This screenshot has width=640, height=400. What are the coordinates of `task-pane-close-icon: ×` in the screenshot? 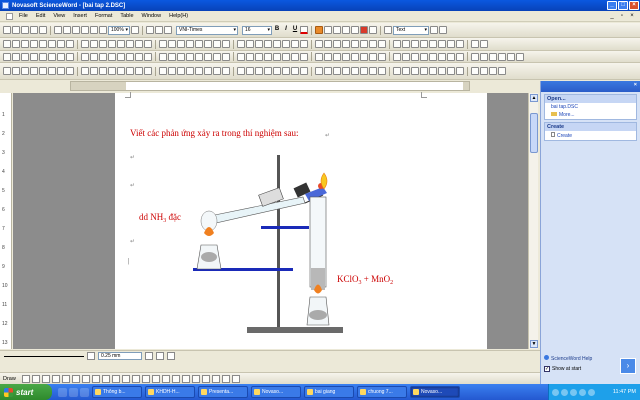 It's located at (635, 85).